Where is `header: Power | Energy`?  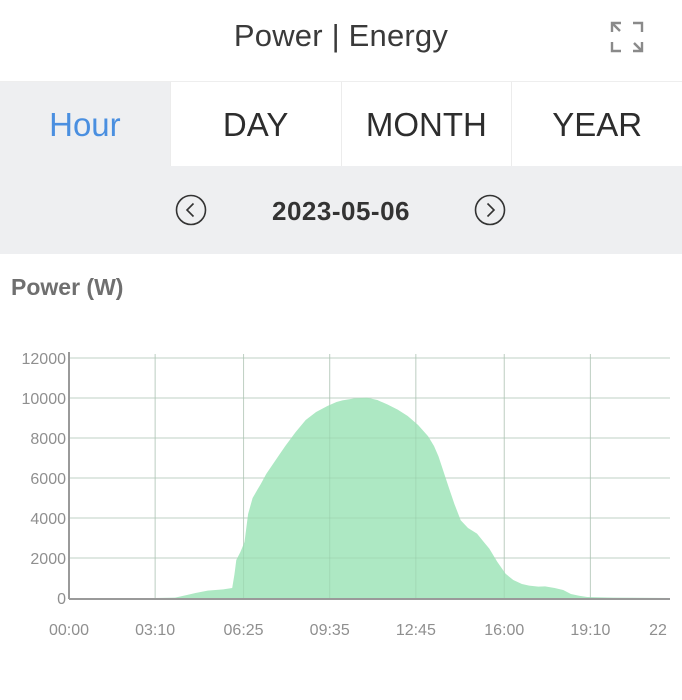
header: Power | Energy is located at coordinates (341, 40).